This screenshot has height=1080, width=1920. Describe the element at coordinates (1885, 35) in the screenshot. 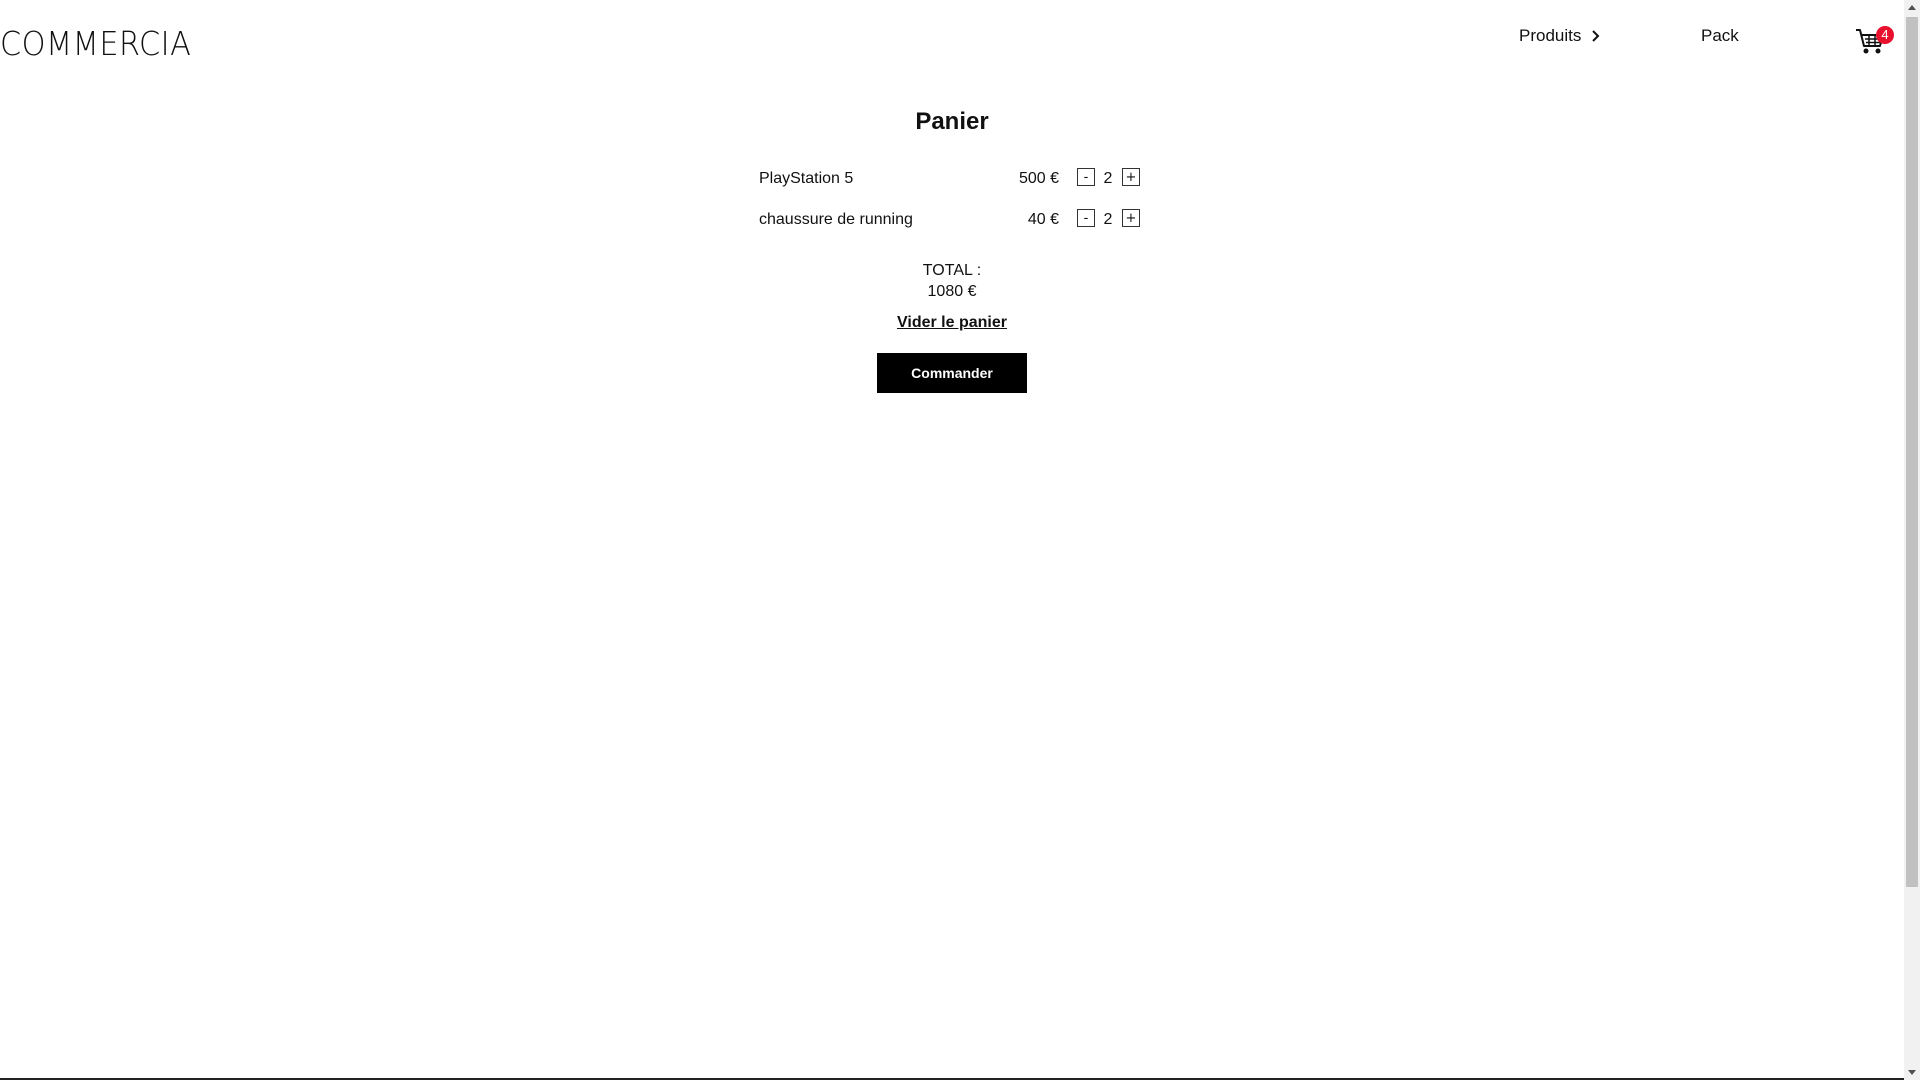

I see `cart-count-badge: 4` at that location.